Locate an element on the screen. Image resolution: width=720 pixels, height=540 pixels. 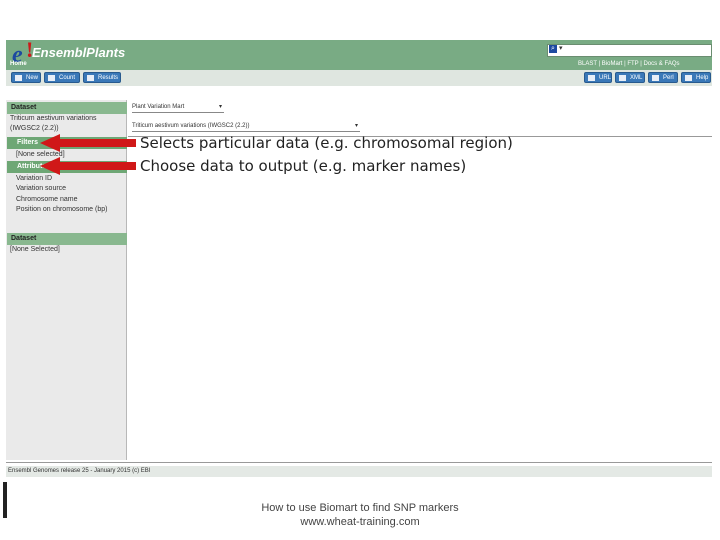
results-label: Results is located at coordinates (108, 78).